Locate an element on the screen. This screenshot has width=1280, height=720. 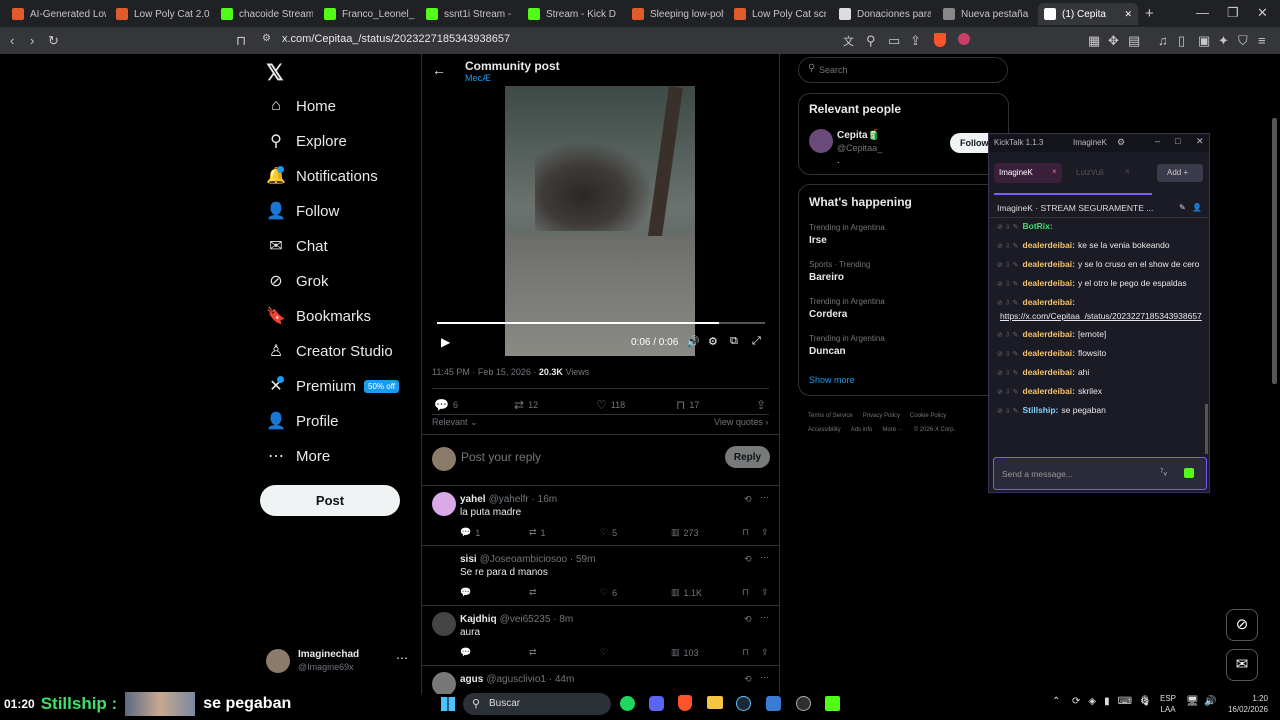
reply-author: agus @agusclivio1 · 44m is located at coordinates (517, 679).